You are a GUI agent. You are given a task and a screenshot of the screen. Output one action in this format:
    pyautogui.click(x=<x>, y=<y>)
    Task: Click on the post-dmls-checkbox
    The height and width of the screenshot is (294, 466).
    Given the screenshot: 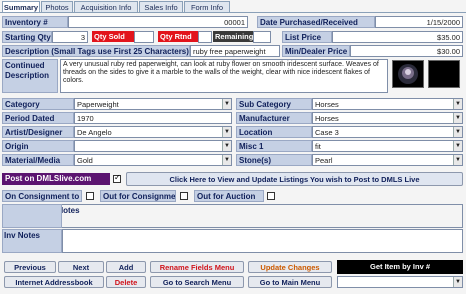 What is the action you would take?
    pyautogui.click(x=117, y=178)
    